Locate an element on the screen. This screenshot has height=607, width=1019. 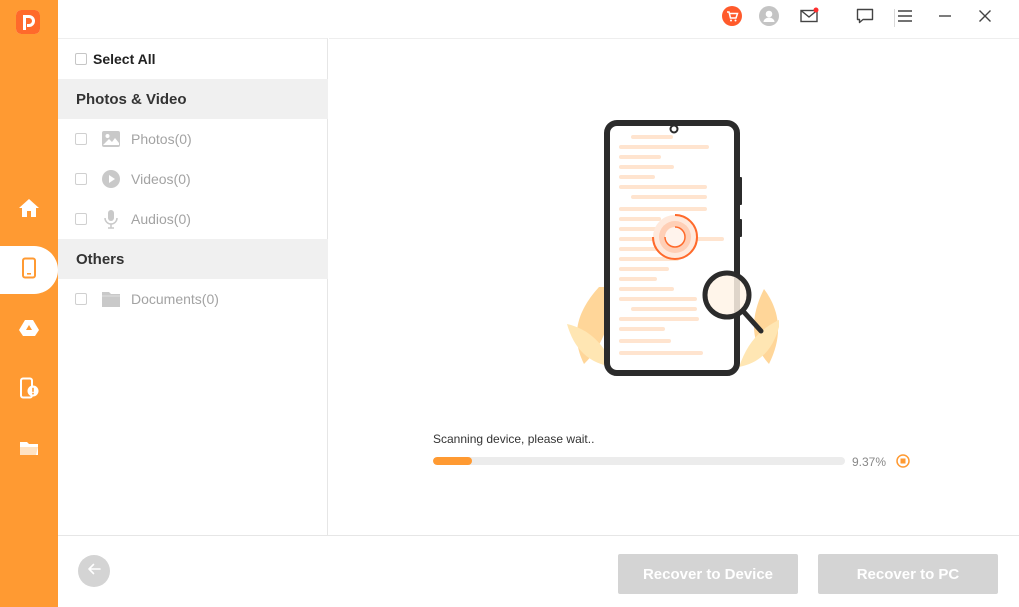
user-icon is located at coordinates (769, 18).